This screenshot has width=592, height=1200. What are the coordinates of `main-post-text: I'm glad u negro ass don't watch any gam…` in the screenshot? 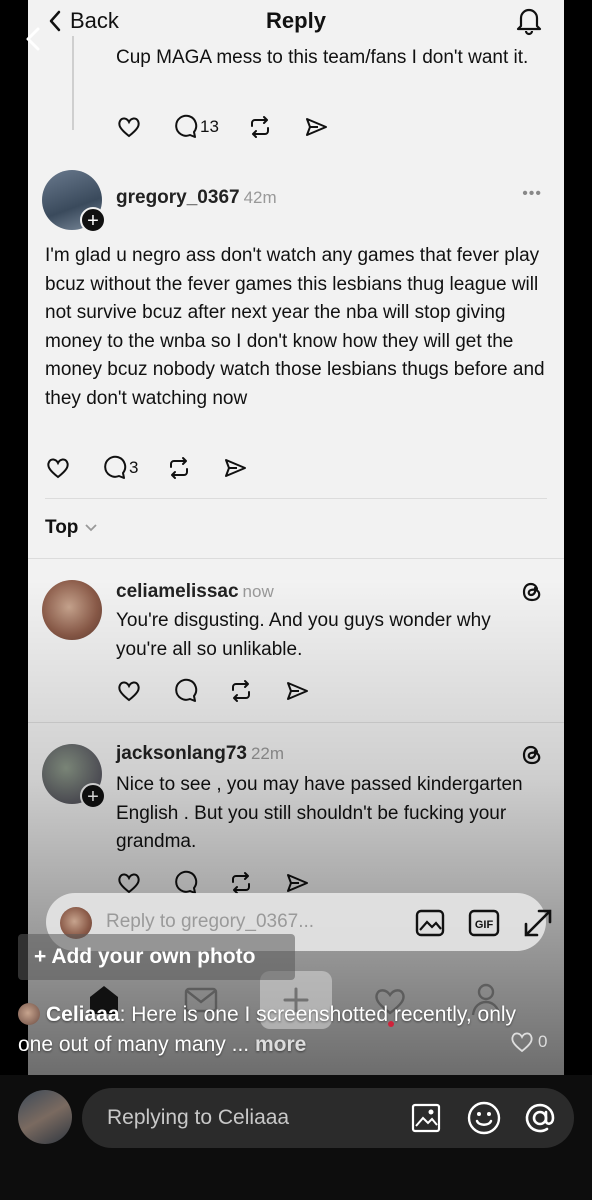 It's located at (295, 327).